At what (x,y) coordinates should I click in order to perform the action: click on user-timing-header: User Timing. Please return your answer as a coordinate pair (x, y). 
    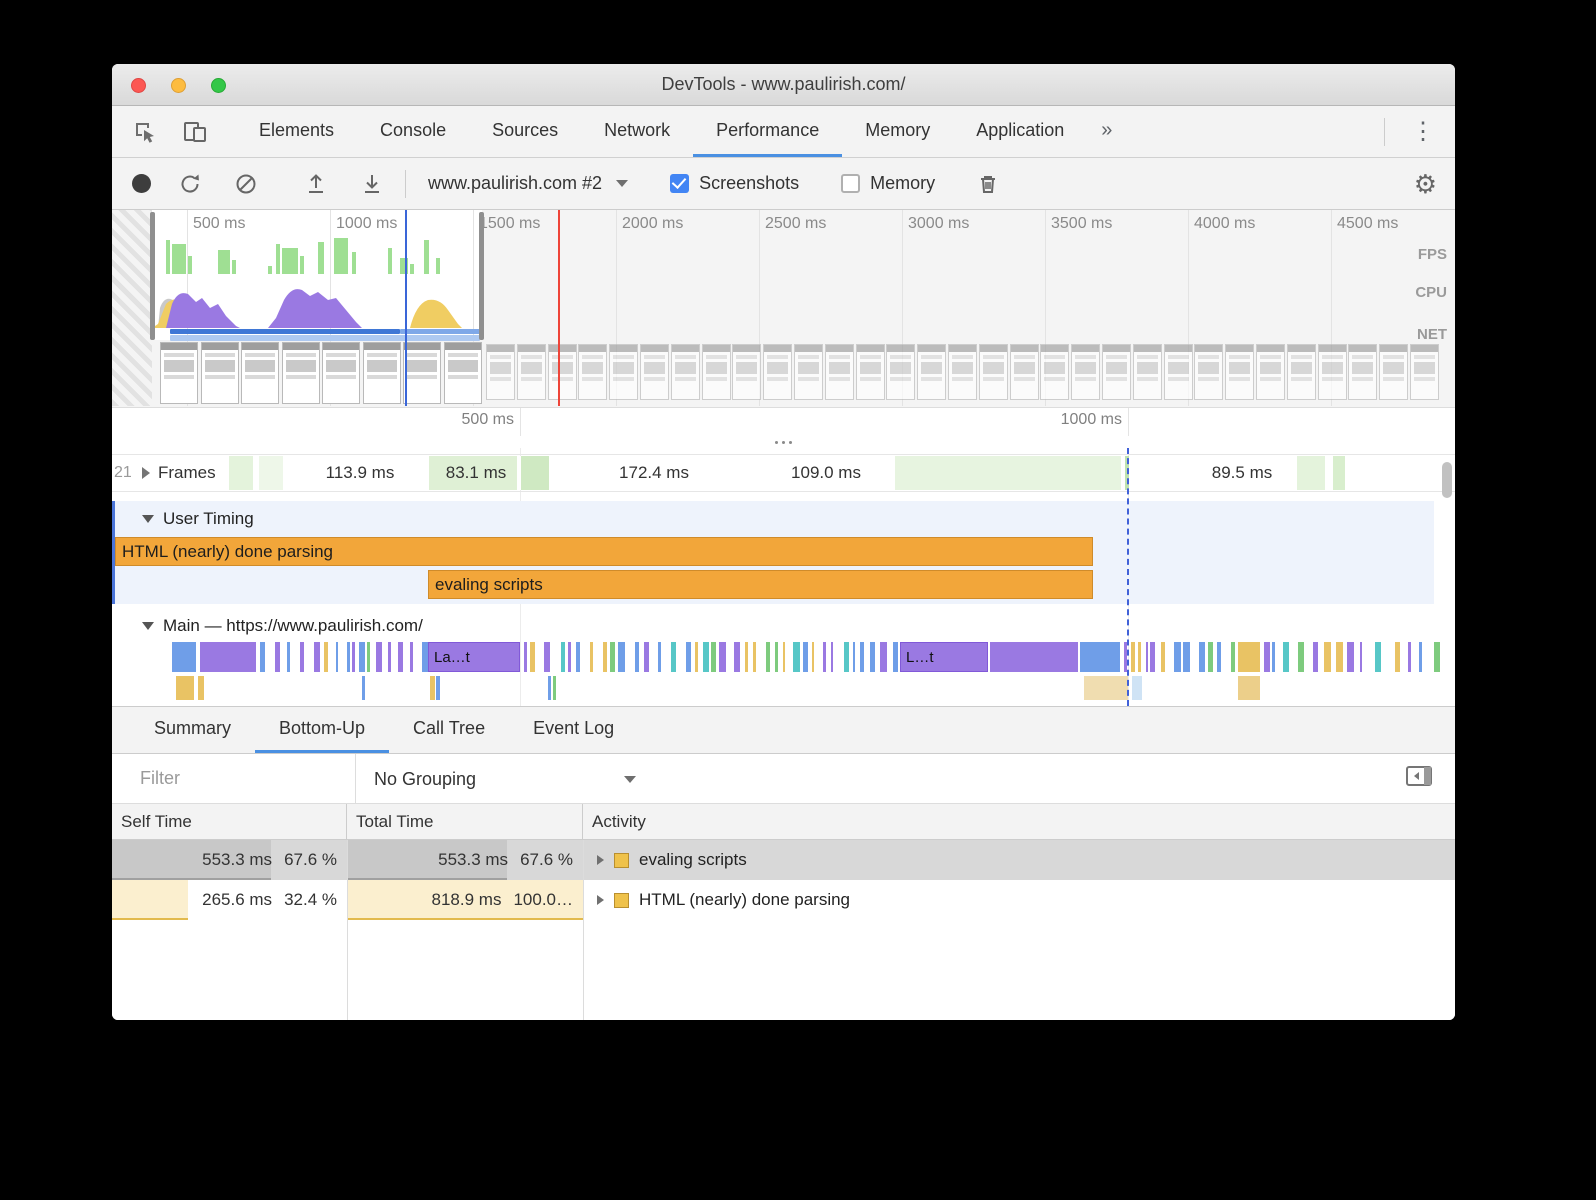
    Looking at the image, I should click on (198, 519).